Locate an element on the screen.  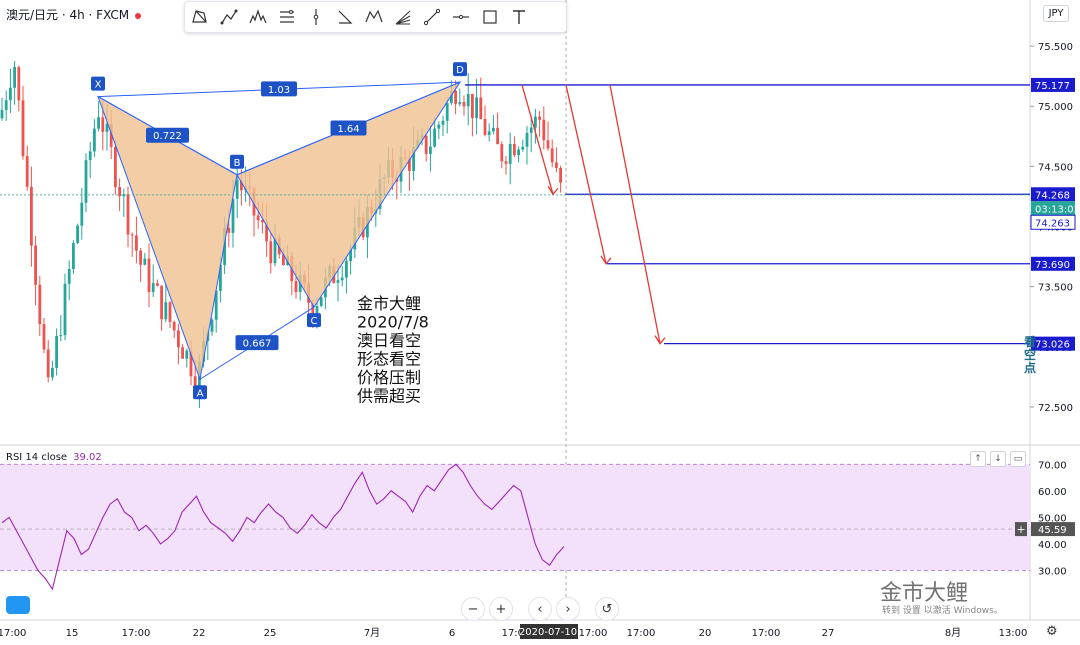
symbol-title: 澳元/日元 · 4h · FXCM is located at coordinates (74, 14).